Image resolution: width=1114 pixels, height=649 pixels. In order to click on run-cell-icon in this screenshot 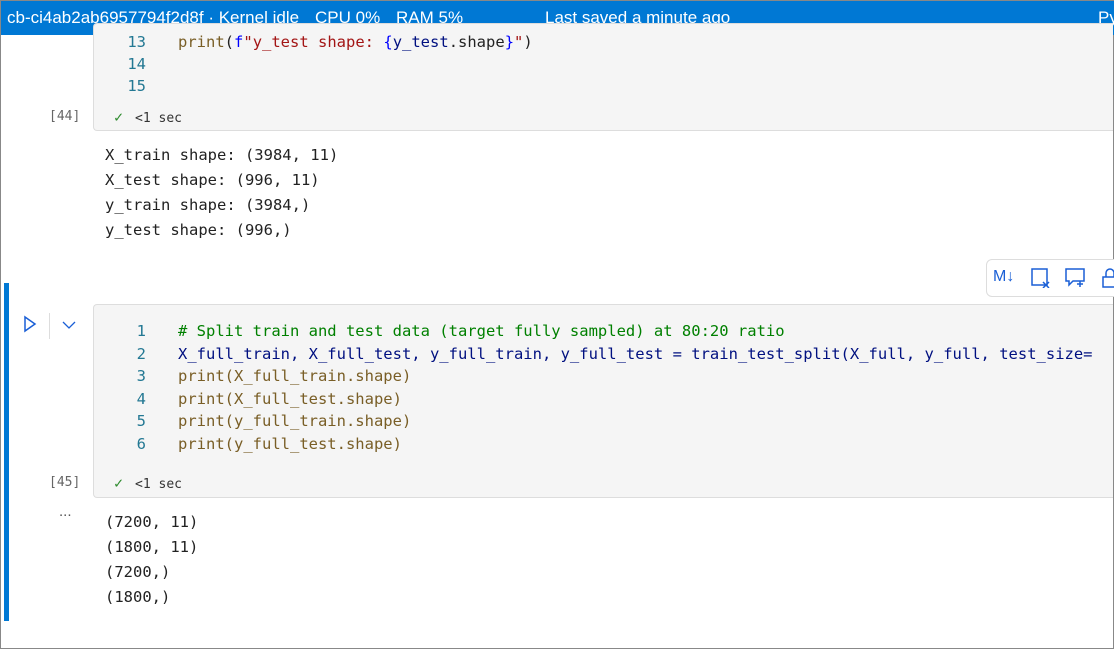, I will do `click(30, 326)`.